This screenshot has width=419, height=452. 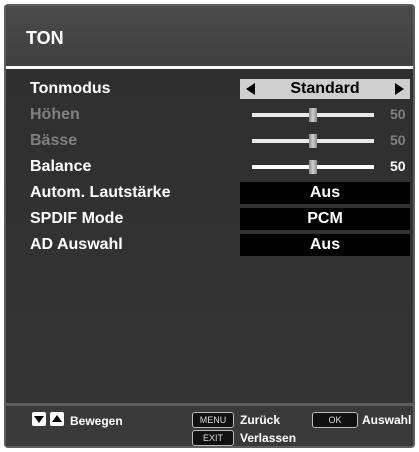 I want to click on exit-hint: Verlassen, so click(x=268, y=438).